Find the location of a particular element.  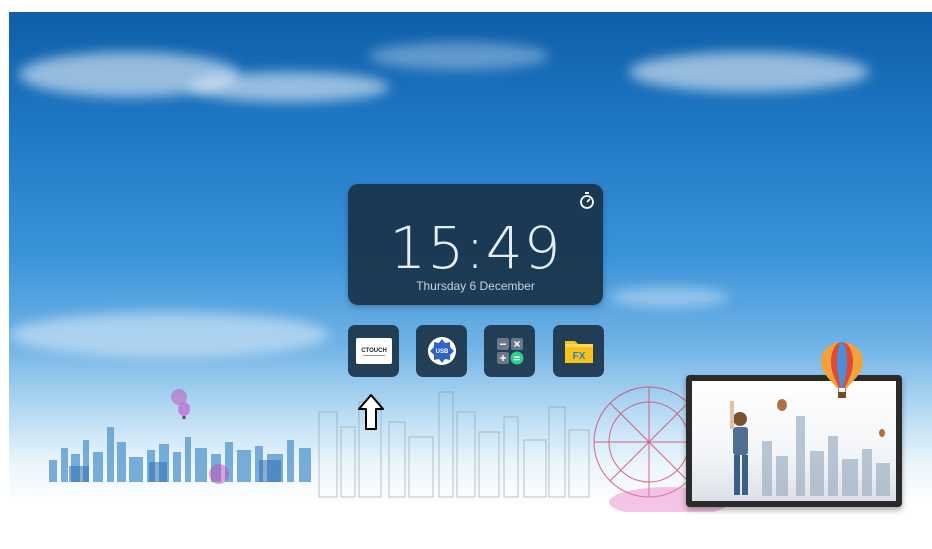

calculator-icon is located at coordinates (509, 351).